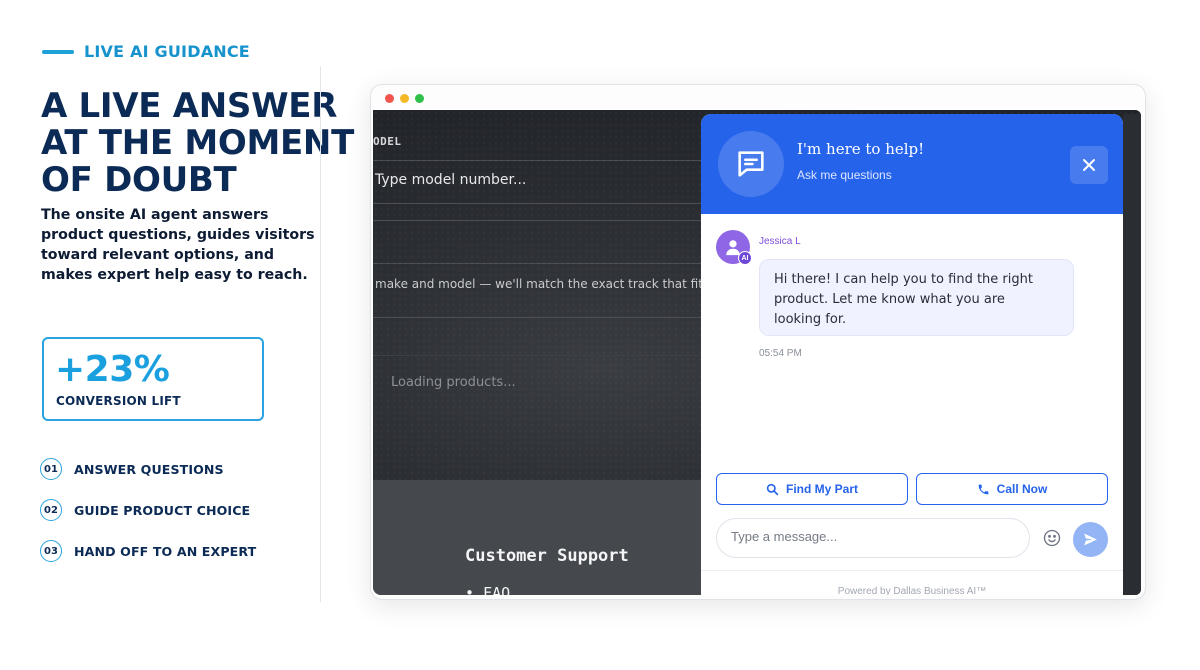 The image size is (1200, 670). What do you see at coordinates (772, 489) in the screenshot?
I see `search-icon` at bounding box center [772, 489].